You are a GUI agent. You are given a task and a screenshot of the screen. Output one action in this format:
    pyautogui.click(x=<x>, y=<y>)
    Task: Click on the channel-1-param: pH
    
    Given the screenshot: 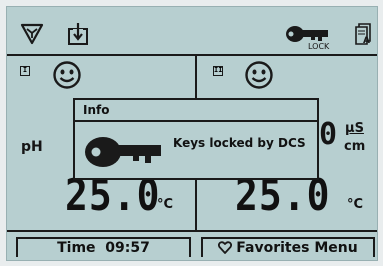 What is the action you would take?
    pyautogui.click(x=32, y=147)
    